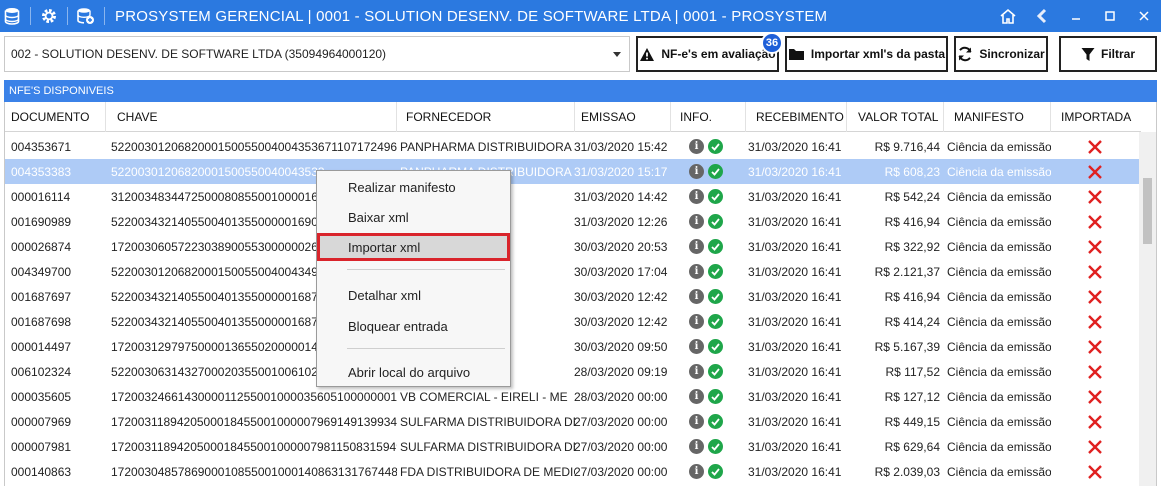 Image resolution: width=1161 pixels, height=486 pixels. Describe the element at coordinates (1096, 117) in the screenshot. I see `column-header-importada: IMPORTADA` at that location.